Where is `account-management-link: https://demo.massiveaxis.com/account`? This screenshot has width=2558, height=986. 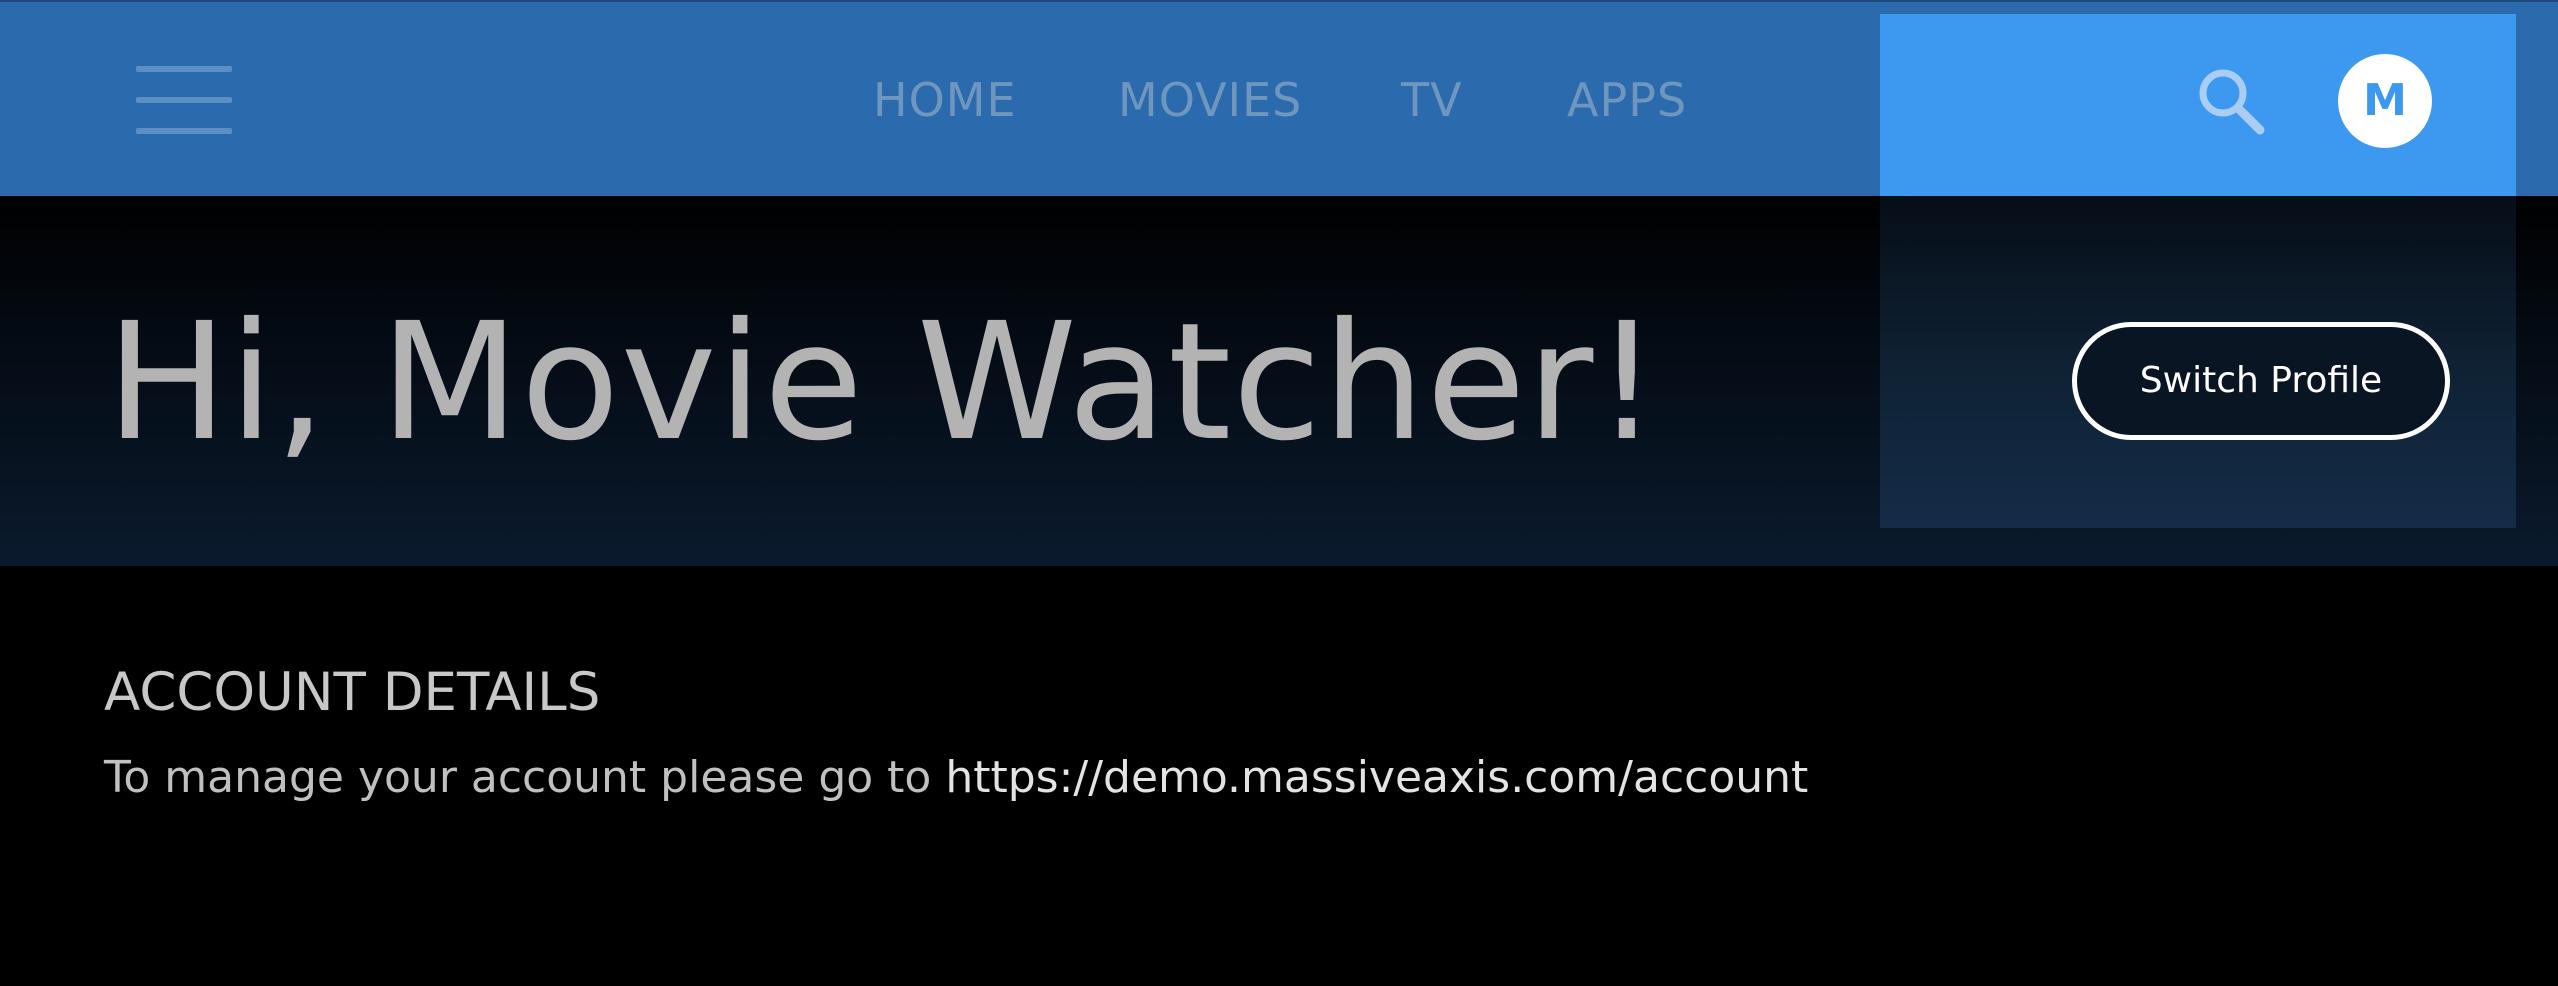 account-management-link: https://demo.massiveaxis.com/account is located at coordinates (1376, 777).